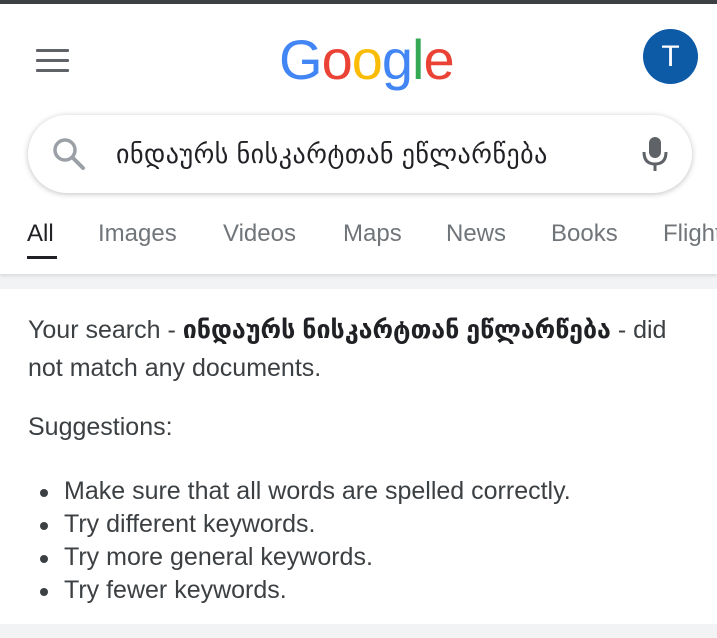 The image size is (717, 638). Describe the element at coordinates (69, 154) in the screenshot. I see `search-icon` at that location.